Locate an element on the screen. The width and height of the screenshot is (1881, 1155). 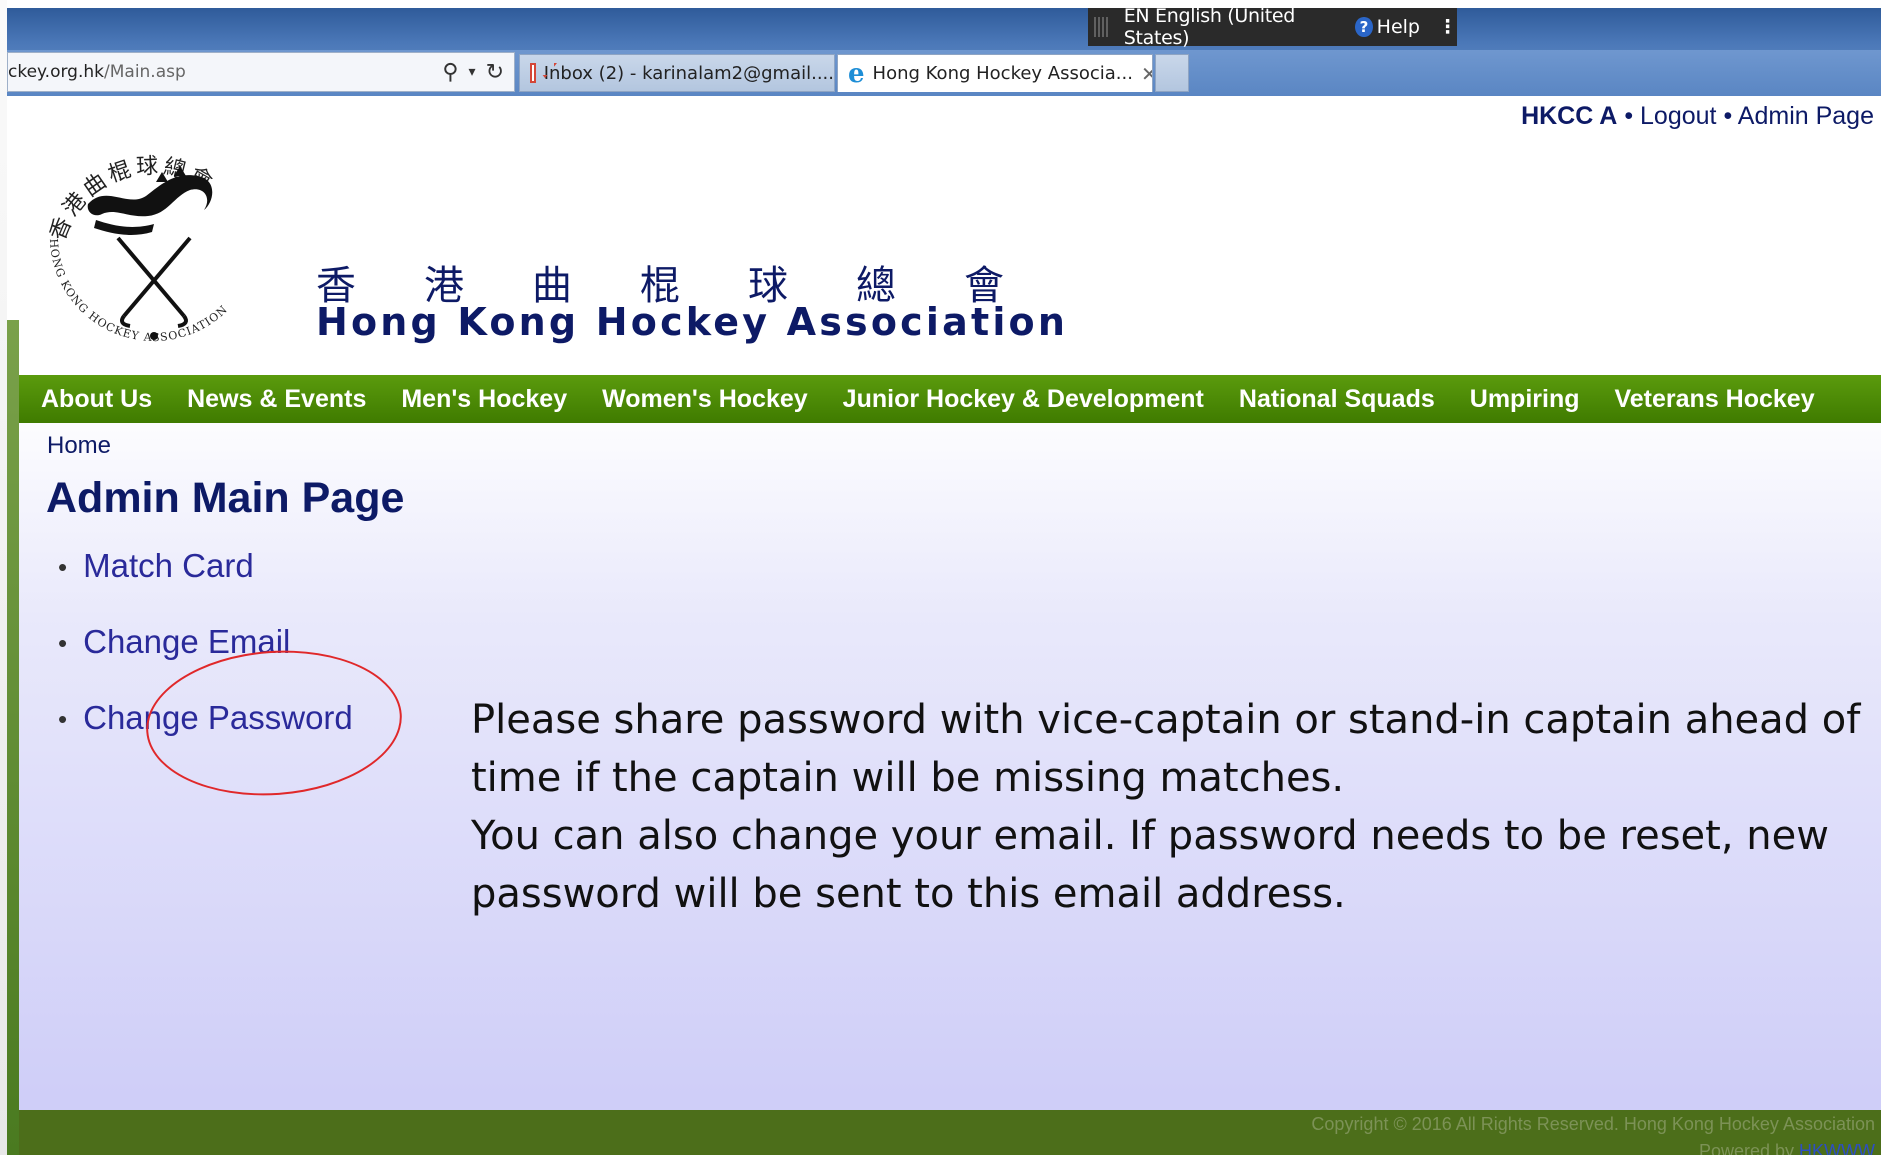
powered-by-link: HKWWW is located at coordinates (1837, 1148).